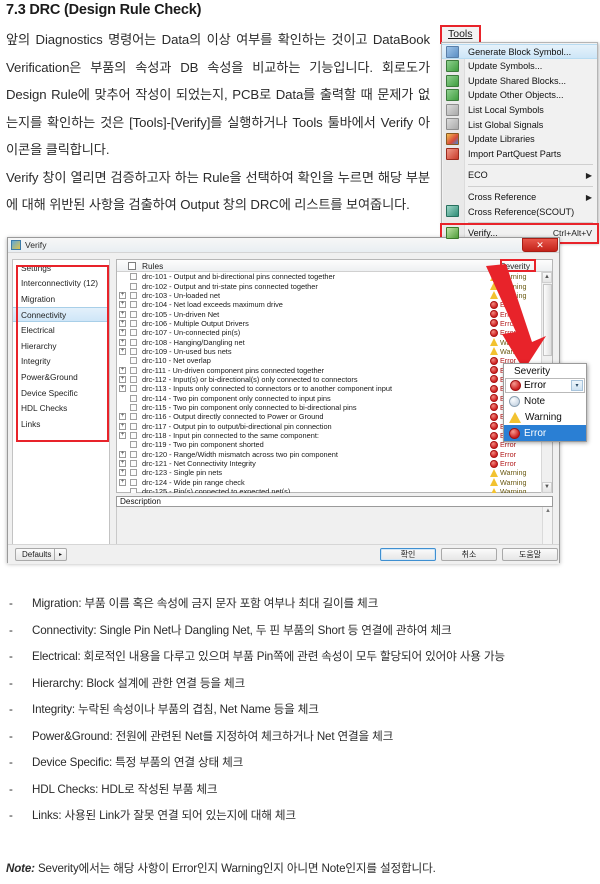 The height and width of the screenshot is (884, 600). Describe the element at coordinates (545, 433) in the screenshot. I see `severity-option-error: Error` at that location.